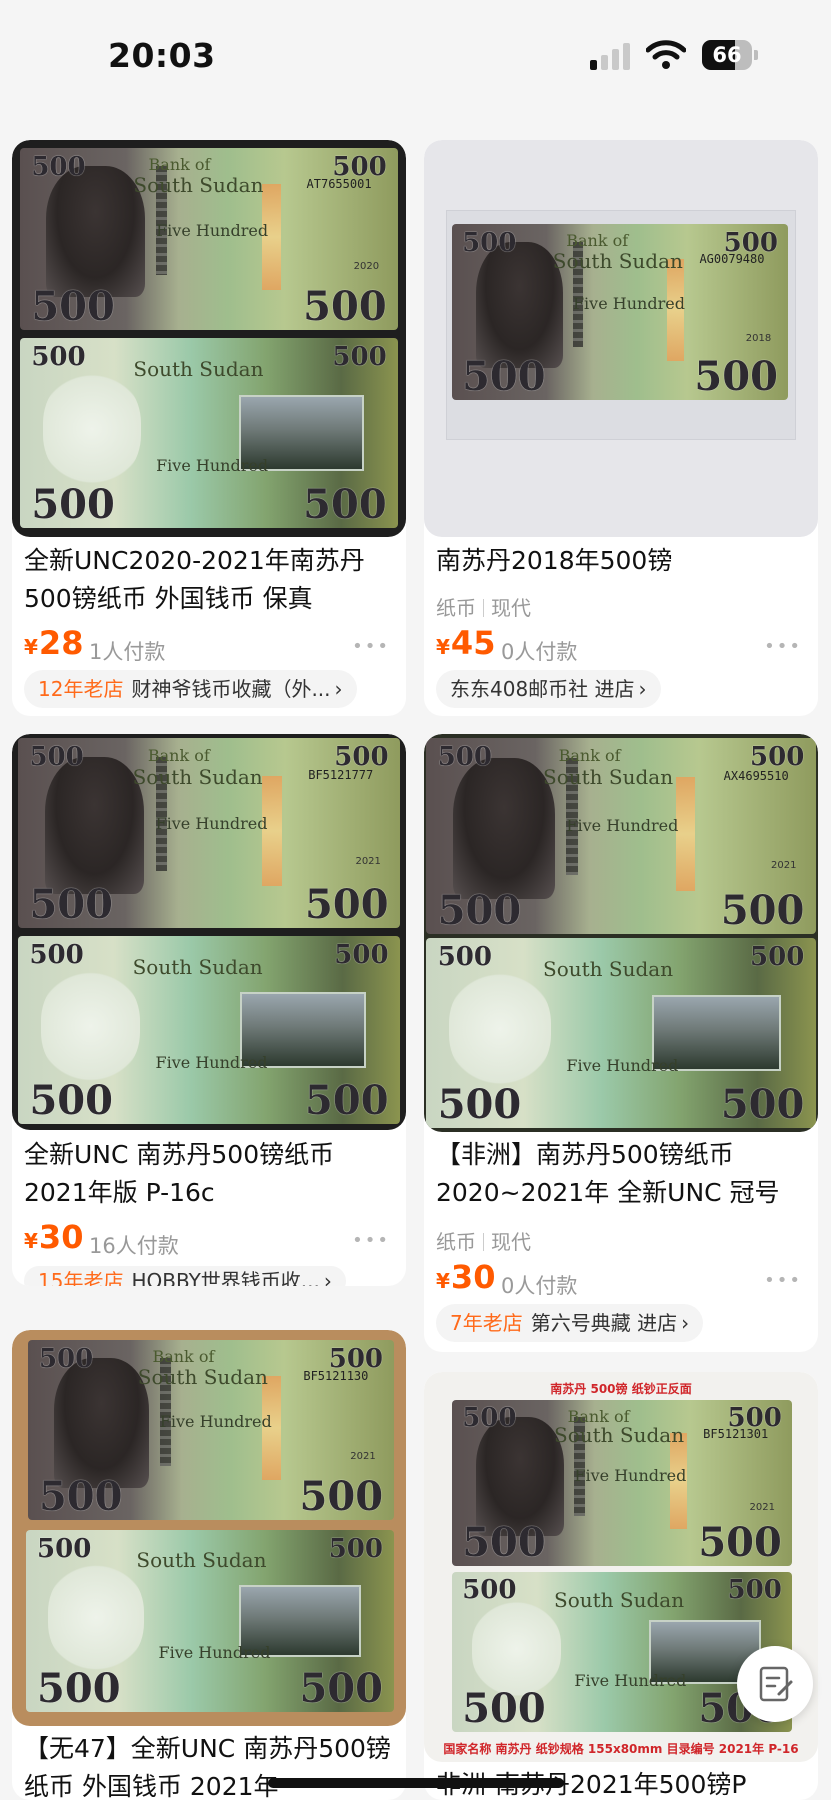 This screenshot has width=831, height=1800. What do you see at coordinates (81, 689) in the screenshot?
I see `shop-age-badge: 12年老店` at bounding box center [81, 689].